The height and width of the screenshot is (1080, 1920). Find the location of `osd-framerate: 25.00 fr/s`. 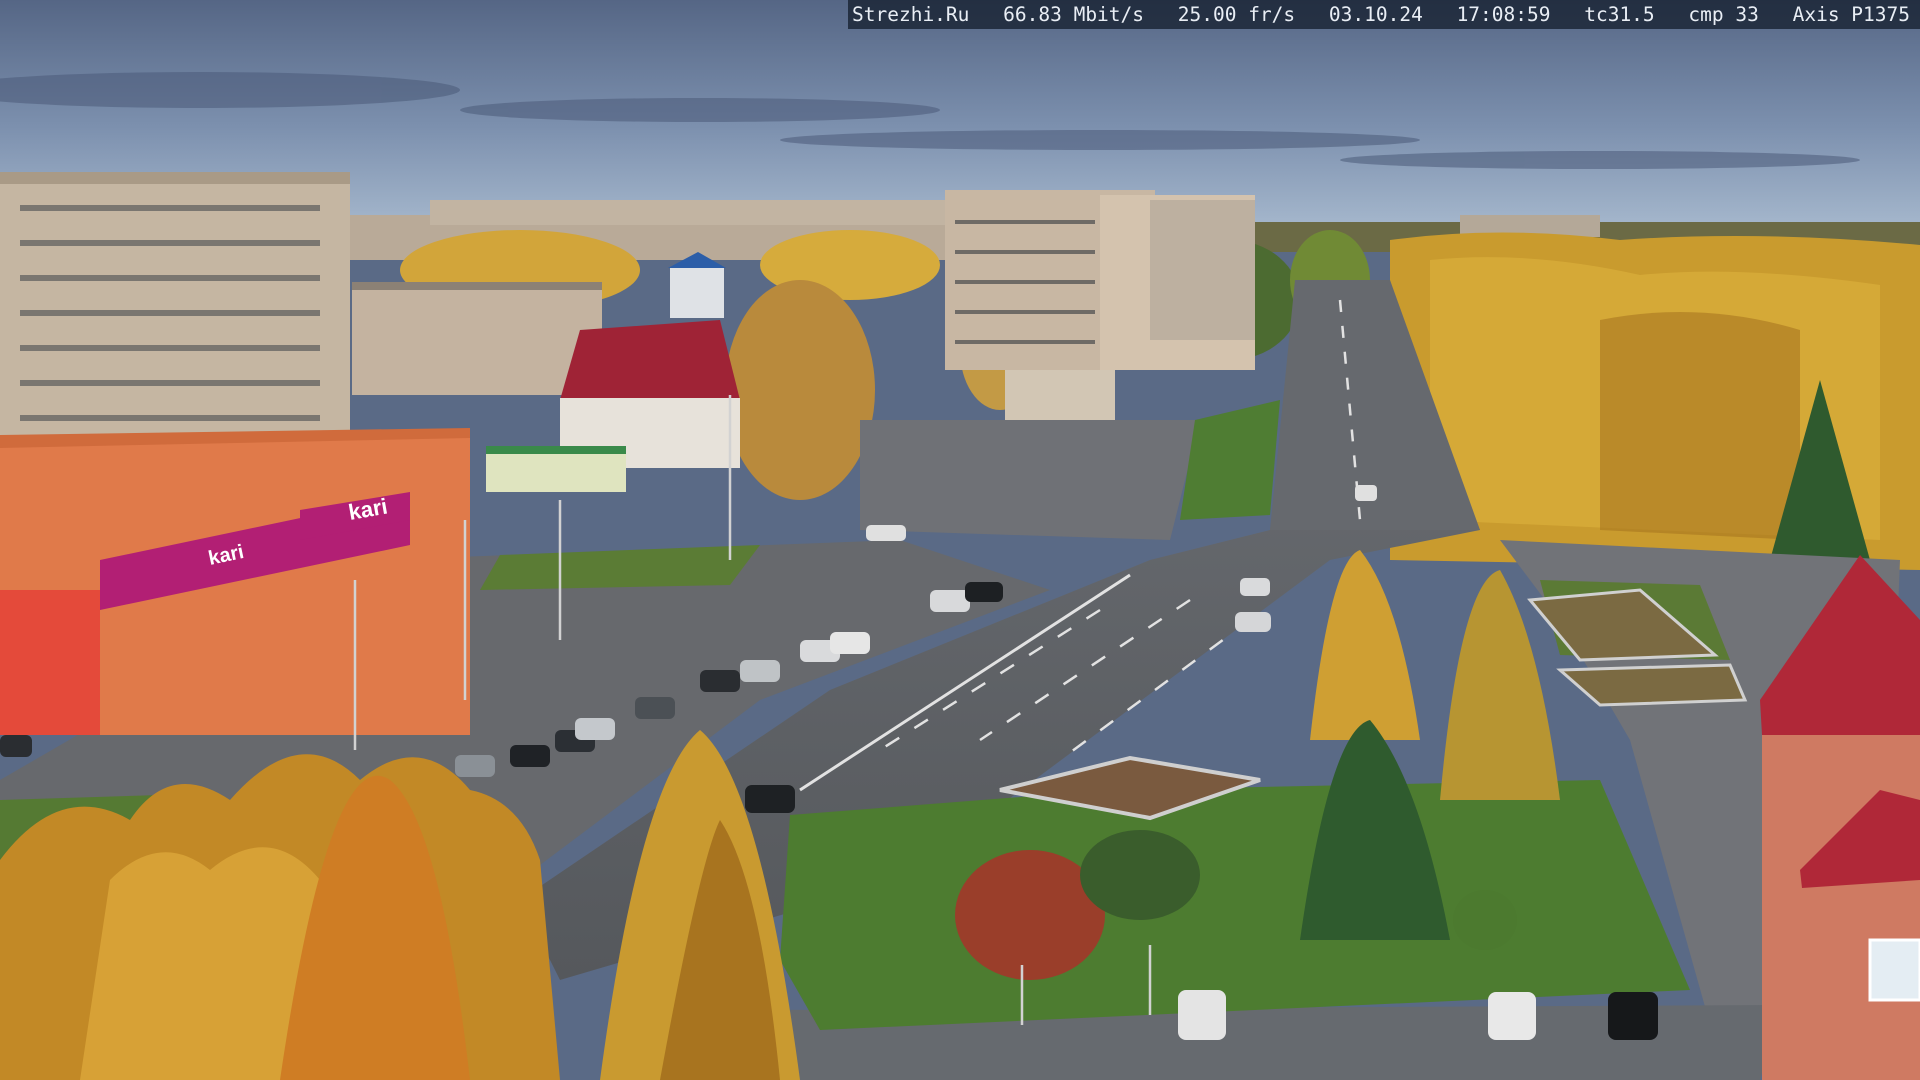

osd-framerate: 25.00 fr/s is located at coordinates (1236, 14).